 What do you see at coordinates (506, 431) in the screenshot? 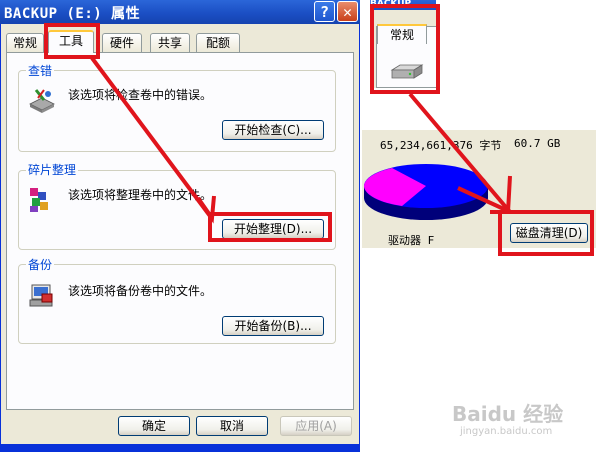
I see `watermark-url: jingyan.baidu.com` at bounding box center [506, 431].